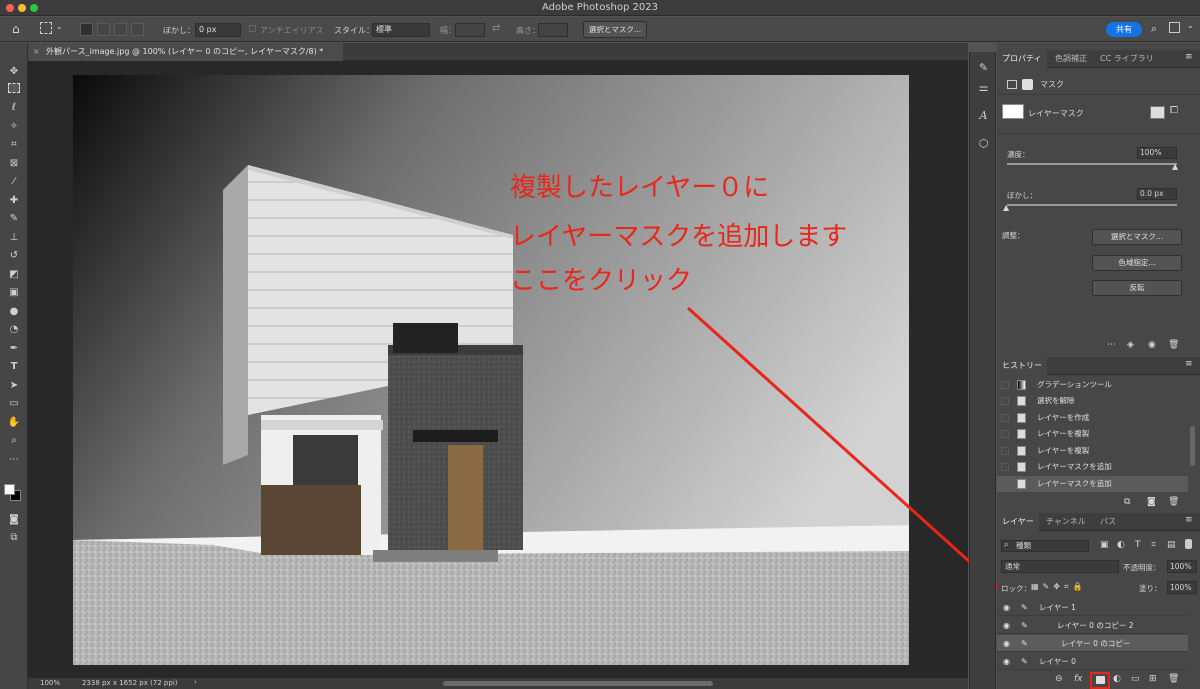  Describe the element at coordinates (1135, 679) in the screenshot. I see `folder-icon: ▭` at that location.